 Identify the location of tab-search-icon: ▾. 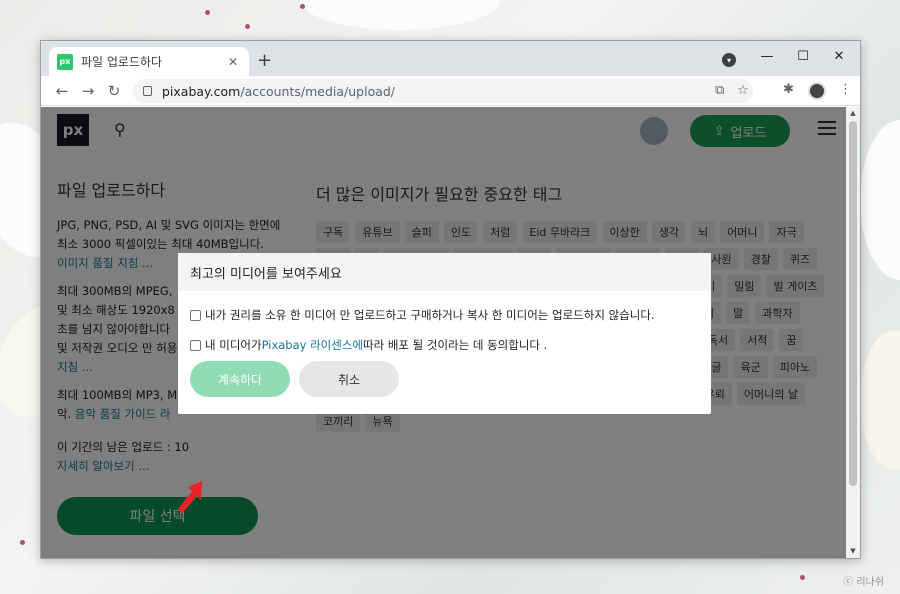
(729, 60).